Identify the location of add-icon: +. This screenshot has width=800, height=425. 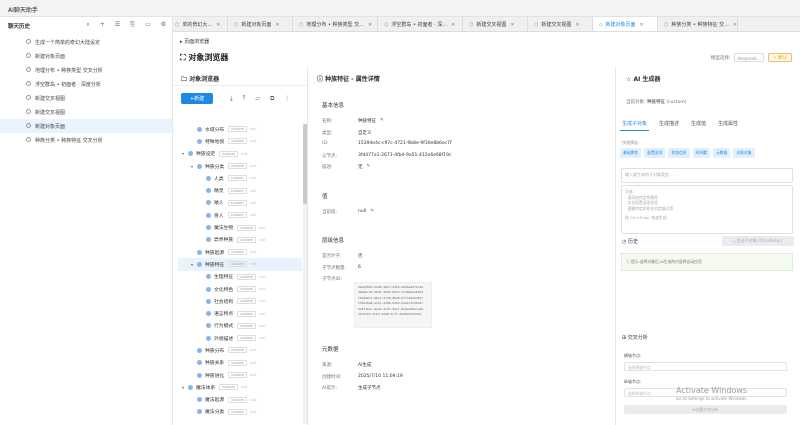
(102, 25).